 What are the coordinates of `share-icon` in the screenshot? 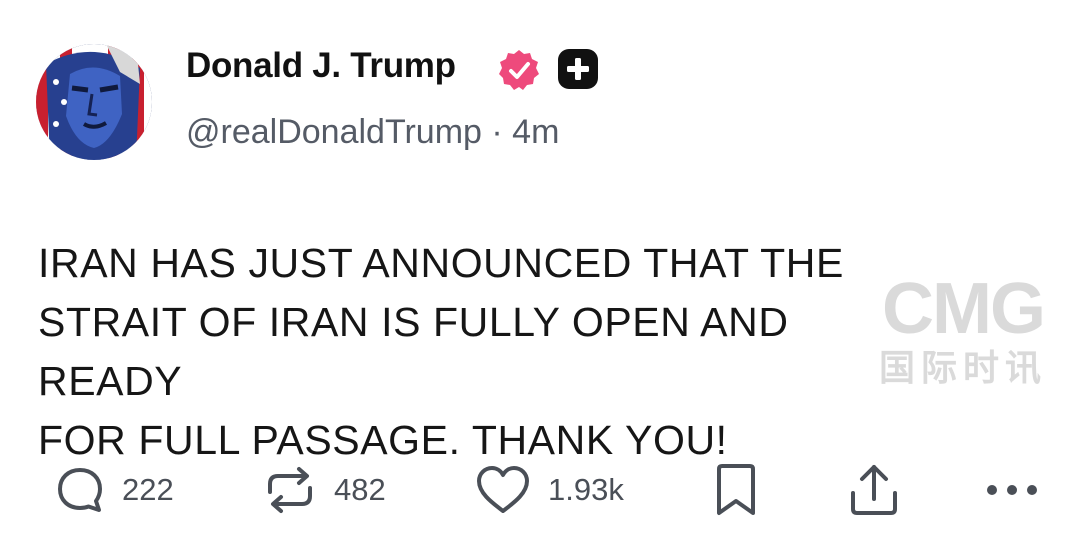 It's located at (874, 490).